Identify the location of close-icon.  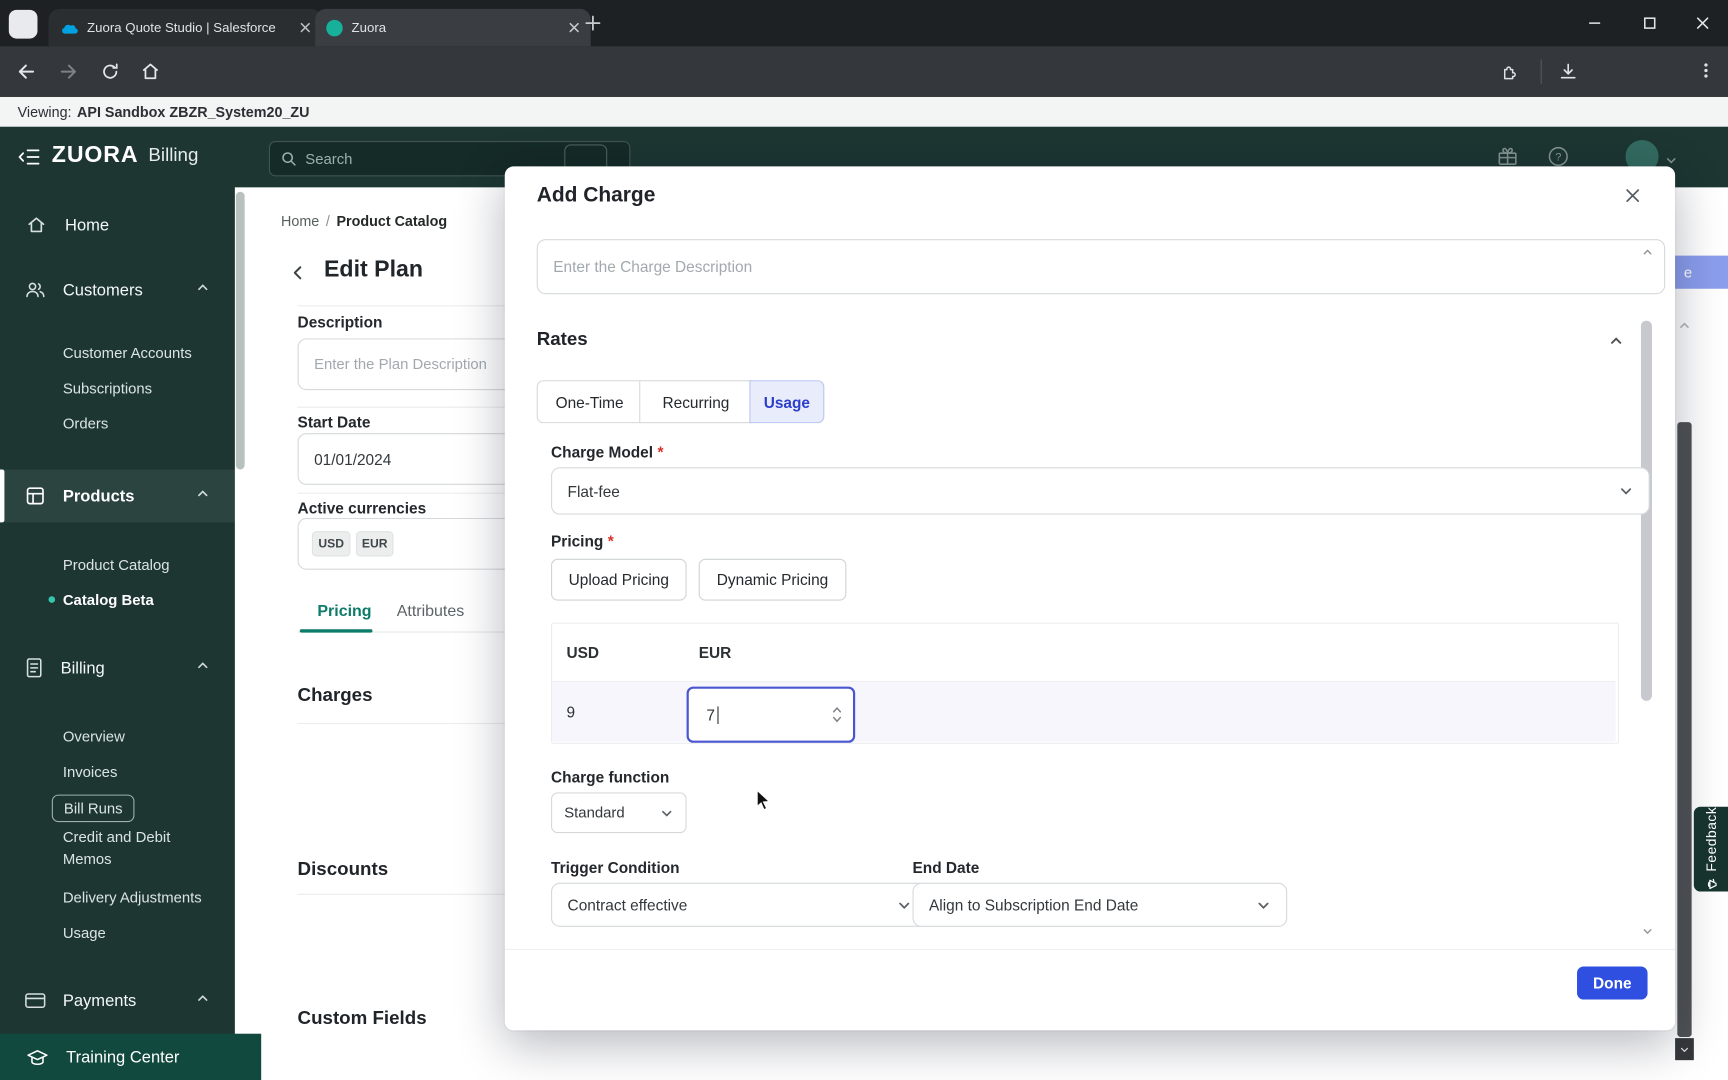
(1632, 198).